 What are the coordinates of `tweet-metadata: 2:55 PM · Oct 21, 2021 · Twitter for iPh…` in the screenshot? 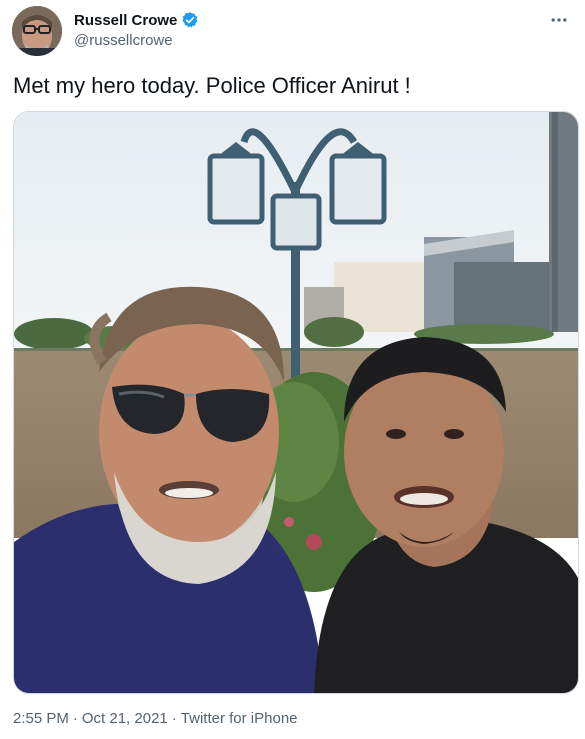 It's located at (155, 718).